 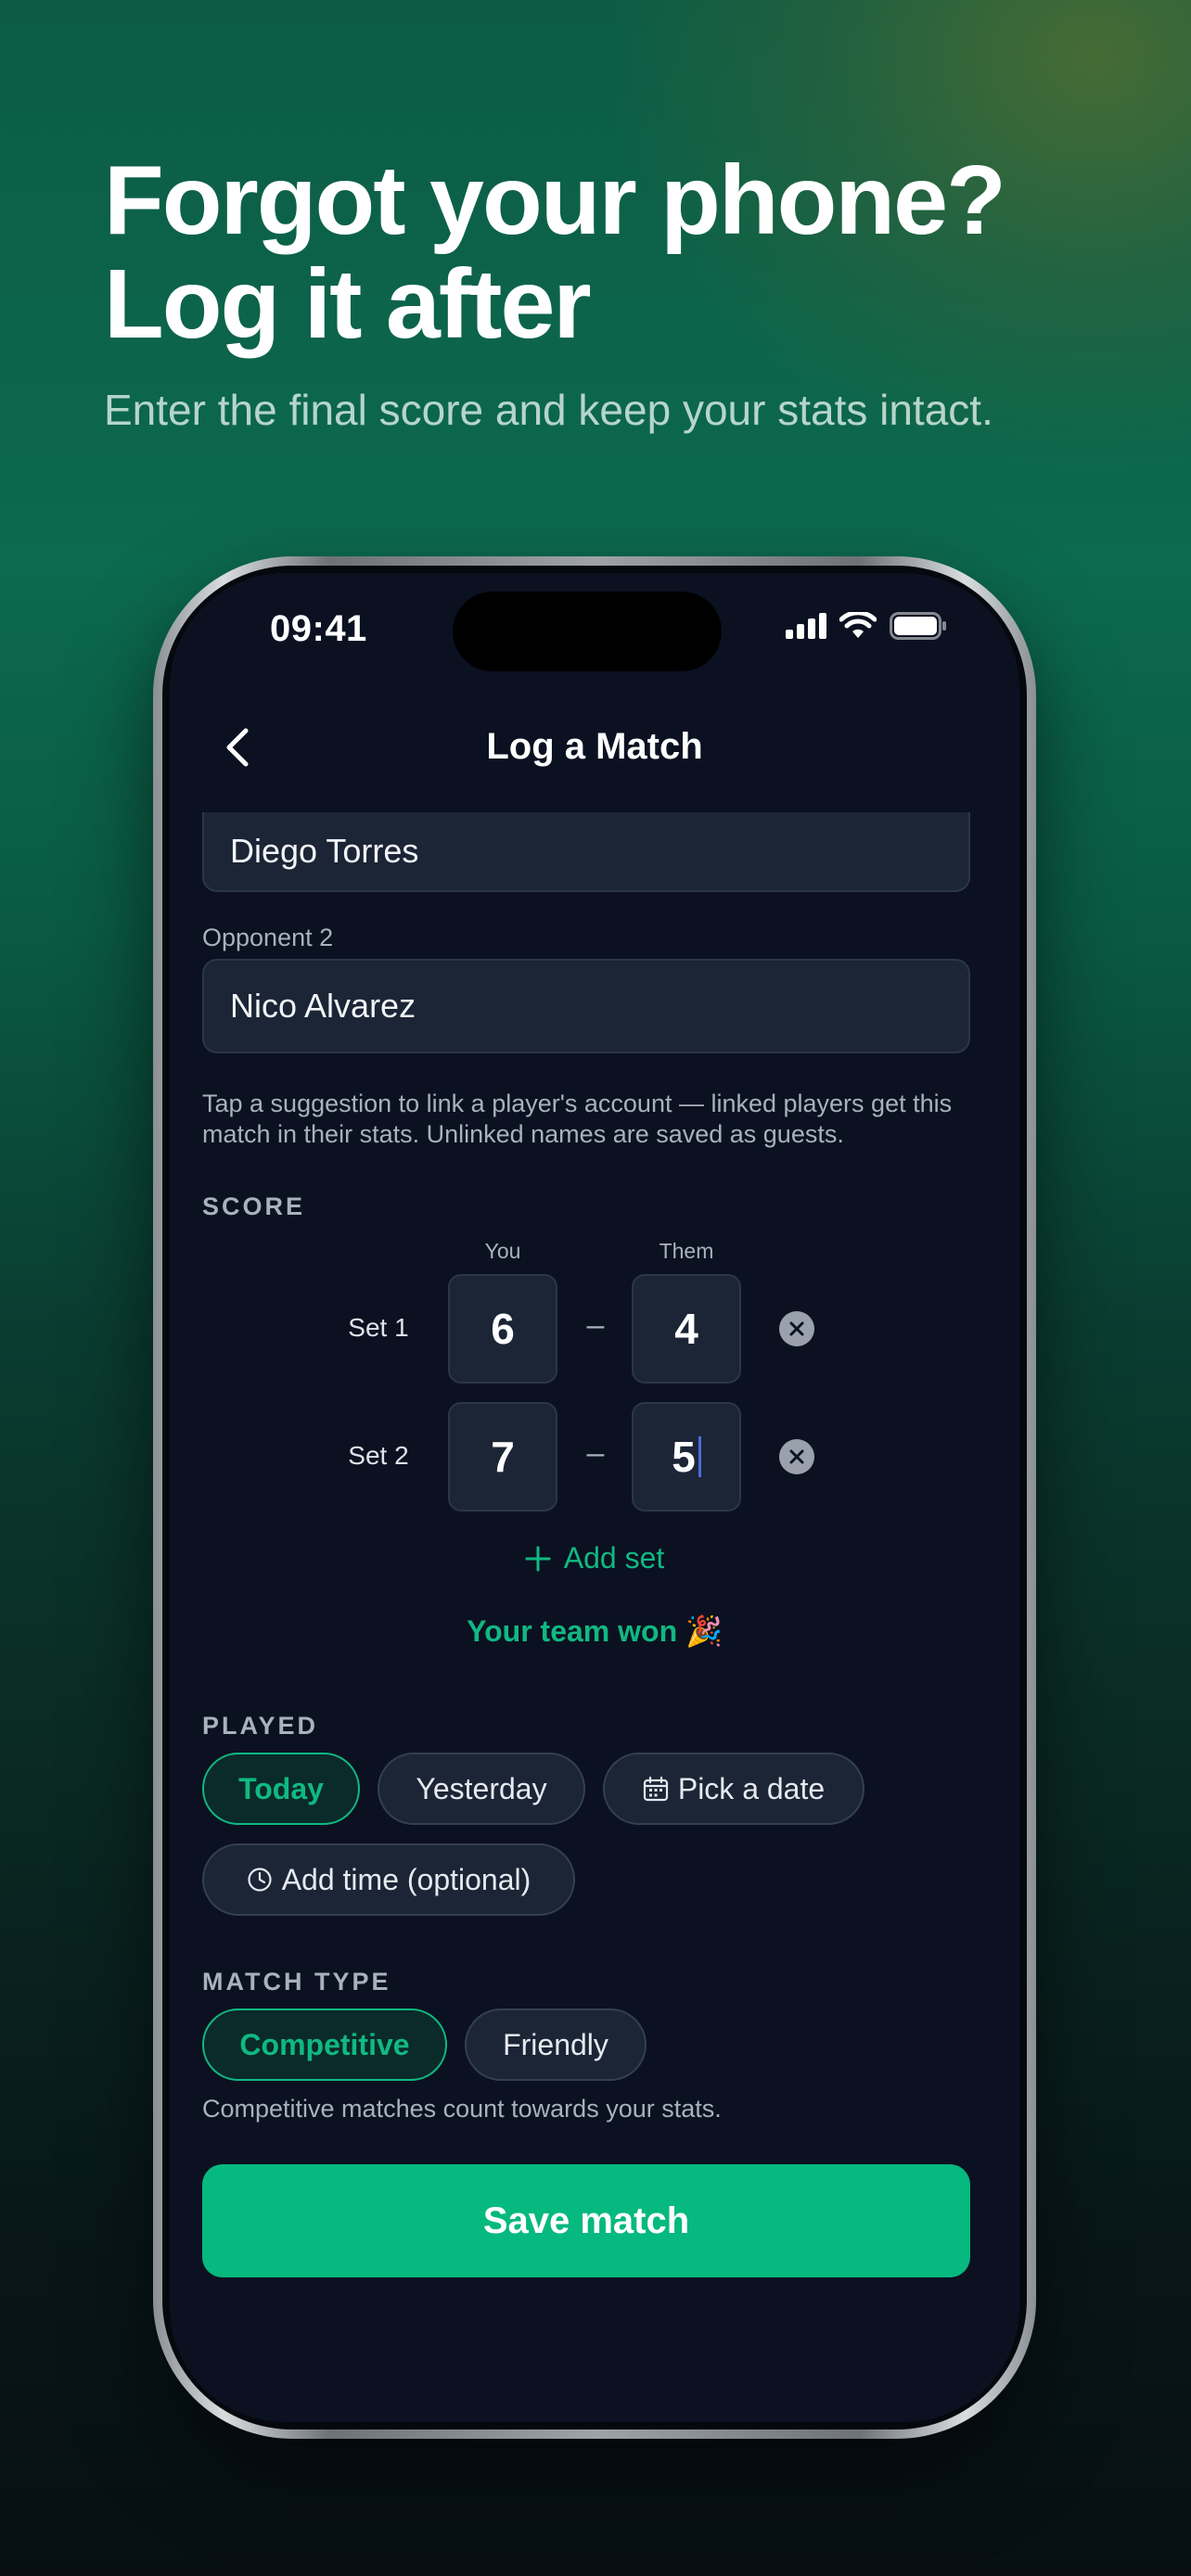 What do you see at coordinates (587, 632) in the screenshot?
I see `dynamic-island` at bounding box center [587, 632].